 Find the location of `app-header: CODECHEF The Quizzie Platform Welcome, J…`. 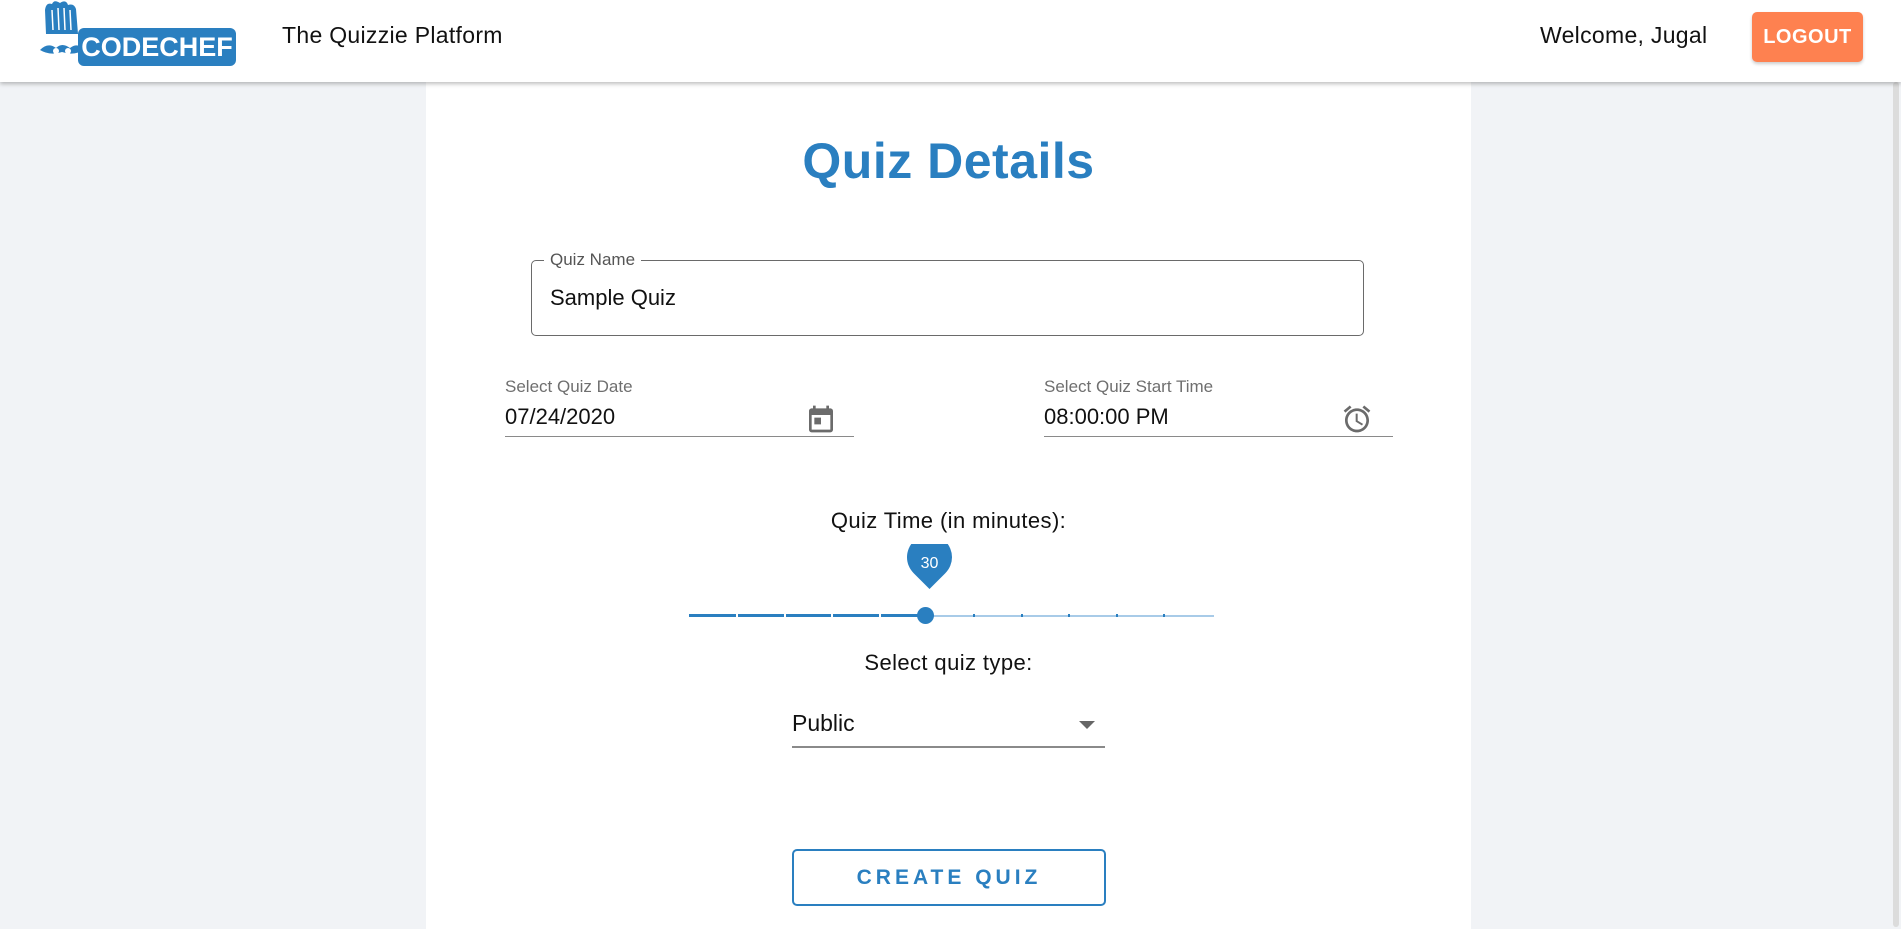

app-header: CODECHEF The Quizzie Platform Welcome, J… is located at coordinates (950, 41).